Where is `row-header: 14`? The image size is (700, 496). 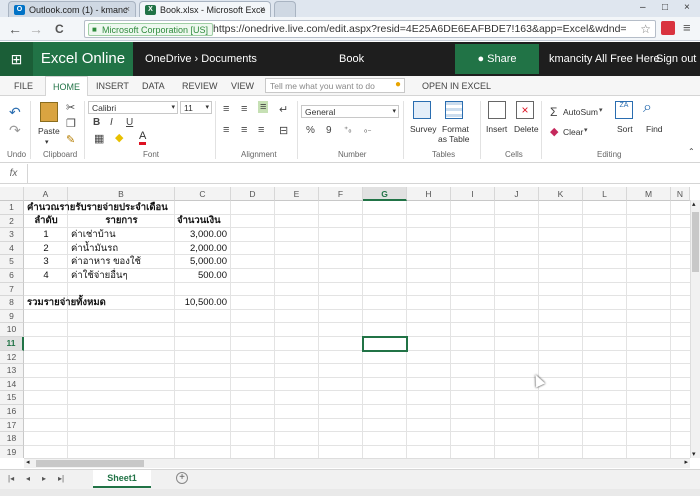
row-header: 14 is located at coordinates (12, 384).